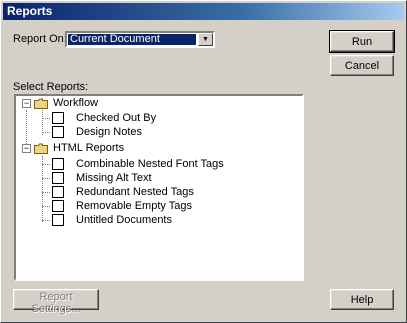 This screenshot has height=323, width=407. Describe the element at coordinates (124, 220) in the screenshot. I see `item-label: Untitled Documents` at that location.